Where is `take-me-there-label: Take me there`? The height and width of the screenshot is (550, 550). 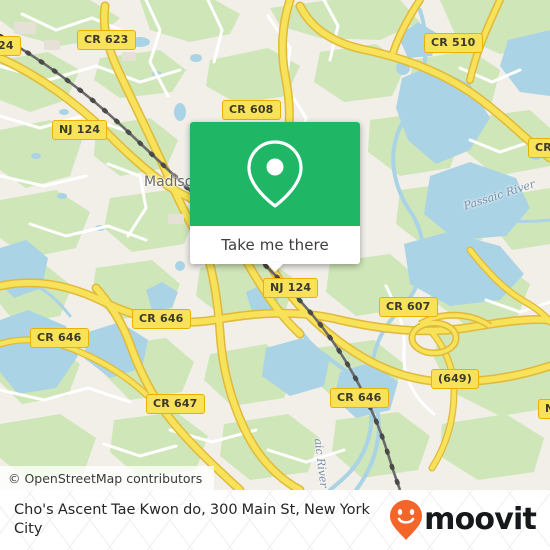 take-me-there-label: Take me there is located at coordinates (275, 245).